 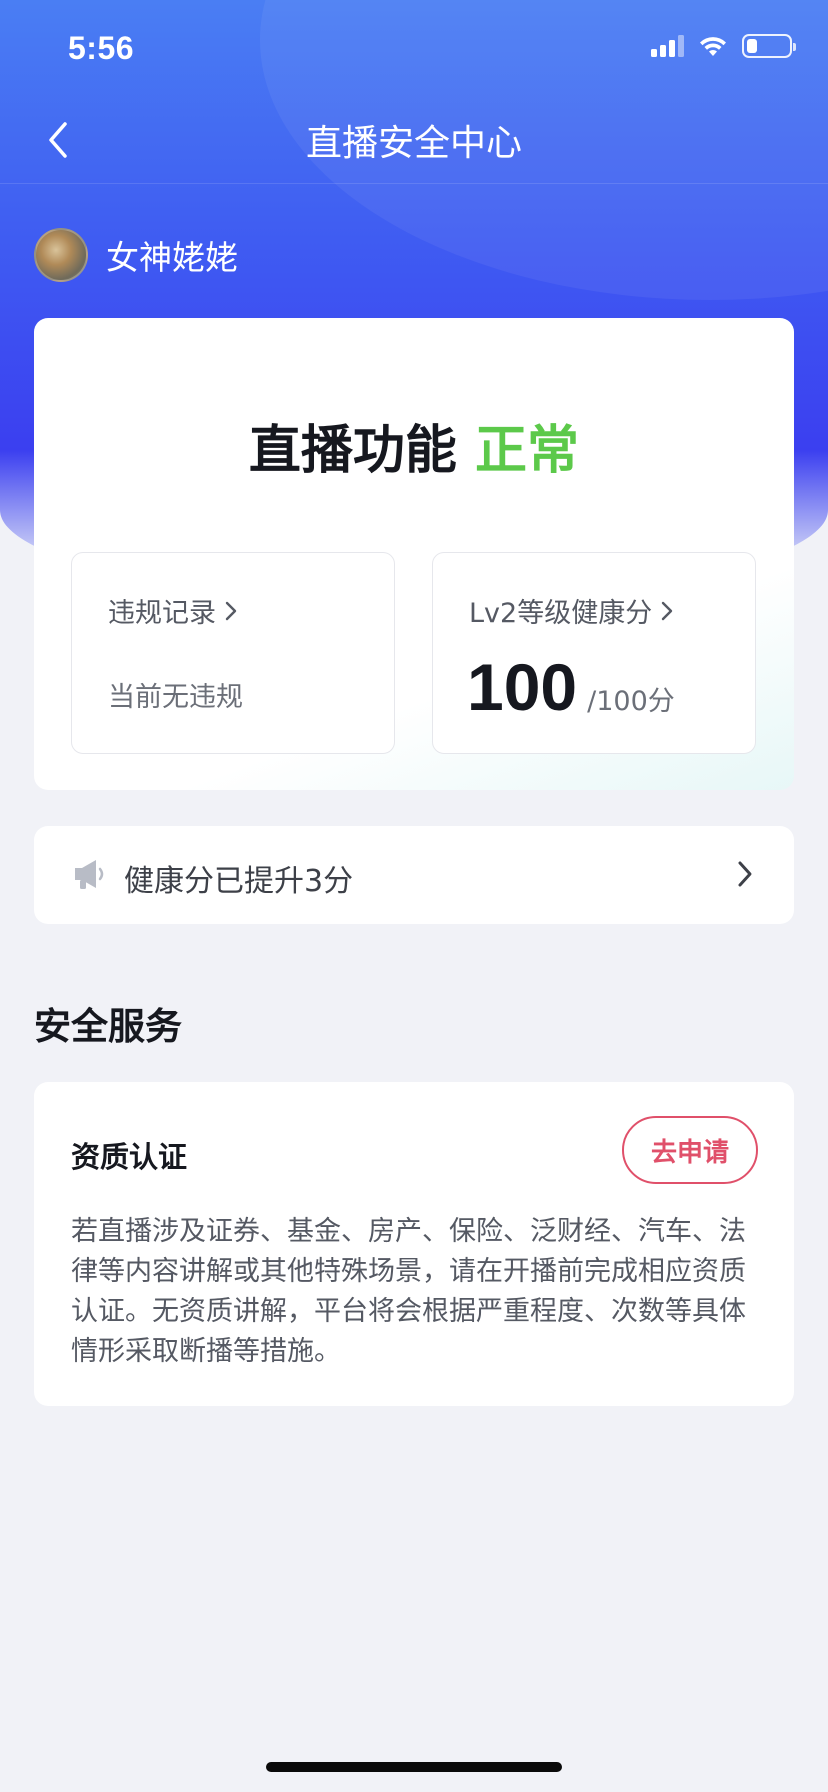 I want to click on health-score-card: Lv2等级健康分 100 /100分, so click(x=594, y=653).